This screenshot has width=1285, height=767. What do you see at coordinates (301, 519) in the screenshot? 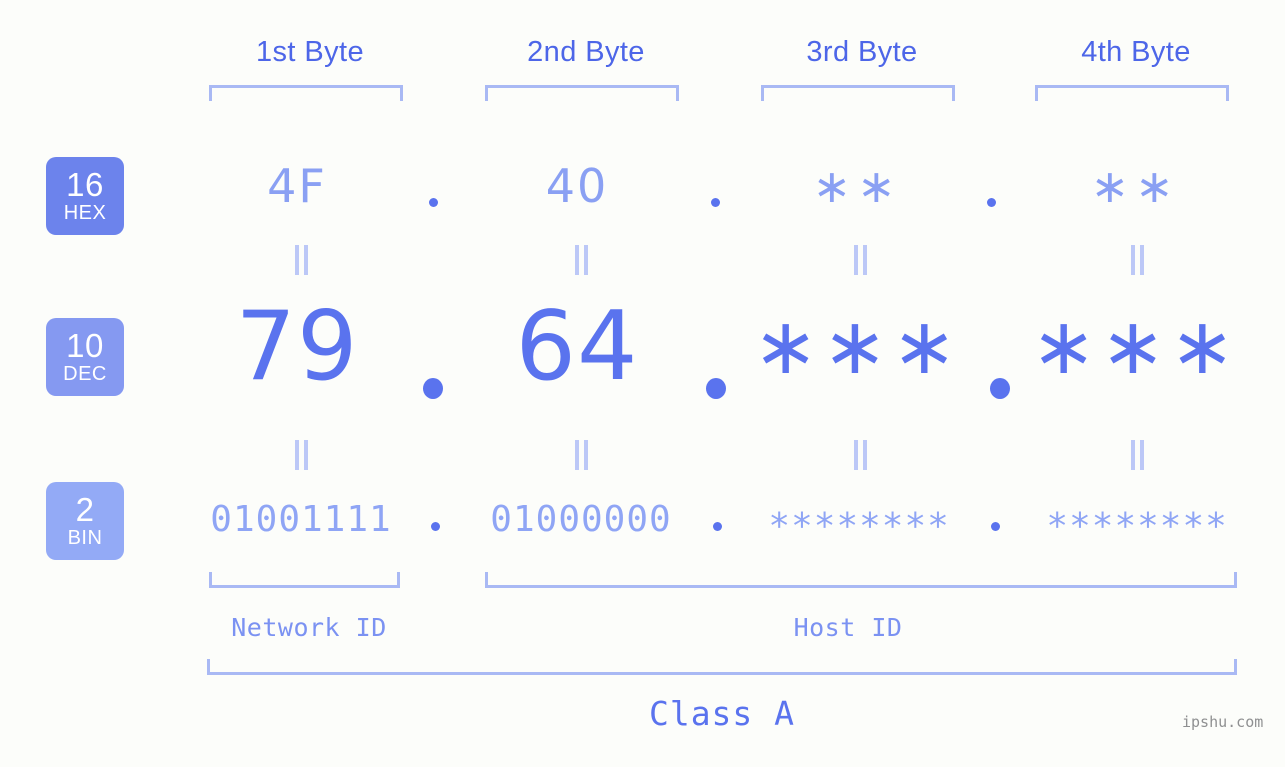
I see `bin-byte-1-value: 01001111` at bounding box center [301, 519].